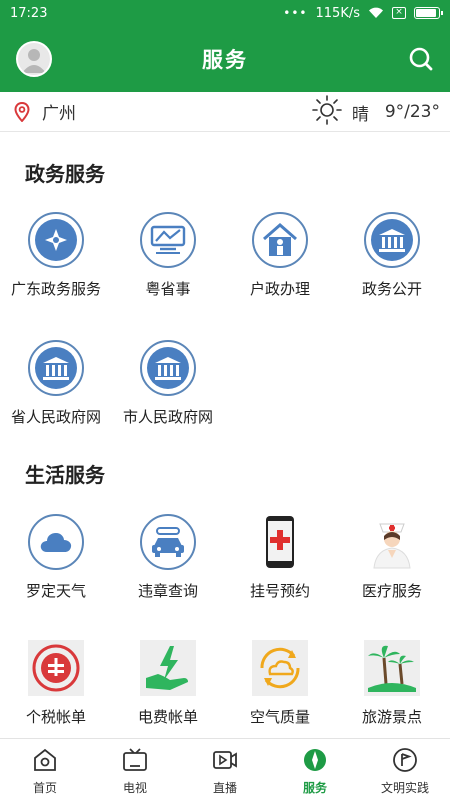 The height and width of the screenshot is (800, 450). Describe the element at coordinates (225, 112) in the screenshot. I see `location-bar: 广州 晴 9°/23°` at that location.